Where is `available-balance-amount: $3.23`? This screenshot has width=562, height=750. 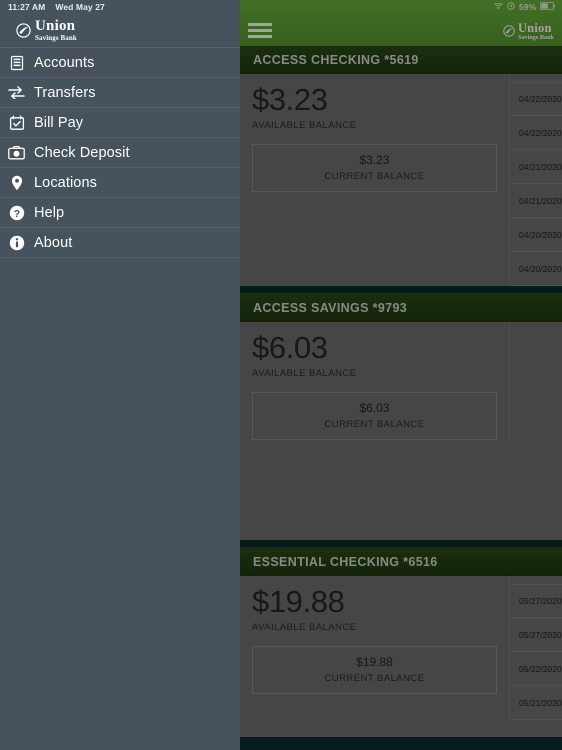
available-balance-amount: $3.23 is located at coordinates (290, 99).